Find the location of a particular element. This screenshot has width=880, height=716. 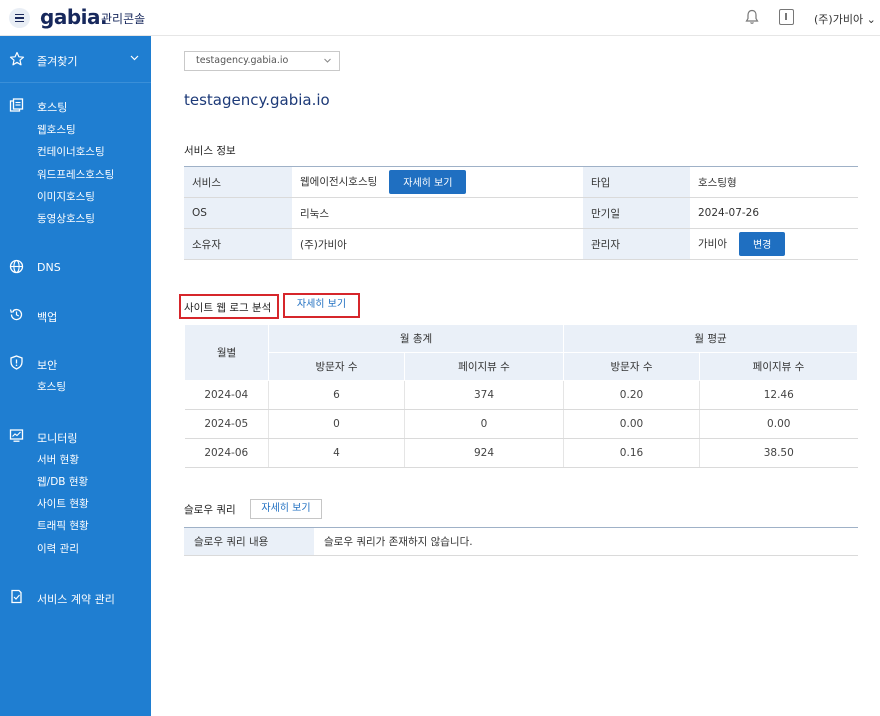

sidebar-item-backup: 백업 is located at coordinates (47, 317).